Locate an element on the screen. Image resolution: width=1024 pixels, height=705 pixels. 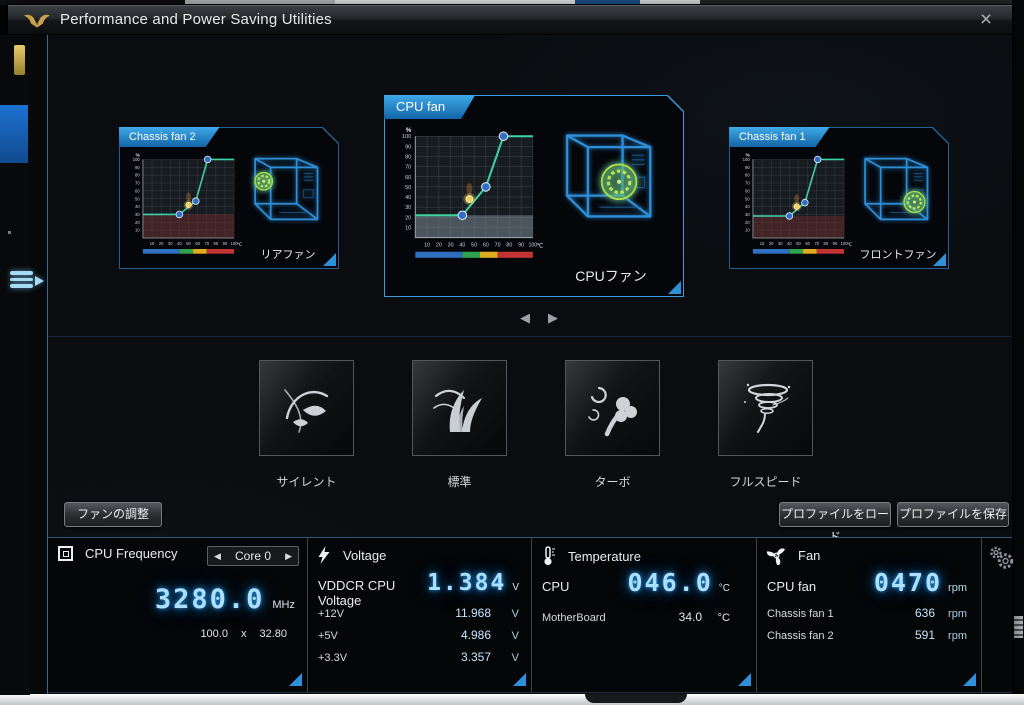
case-graphic-wrap: リアファン is located at coordinates (288, 208).